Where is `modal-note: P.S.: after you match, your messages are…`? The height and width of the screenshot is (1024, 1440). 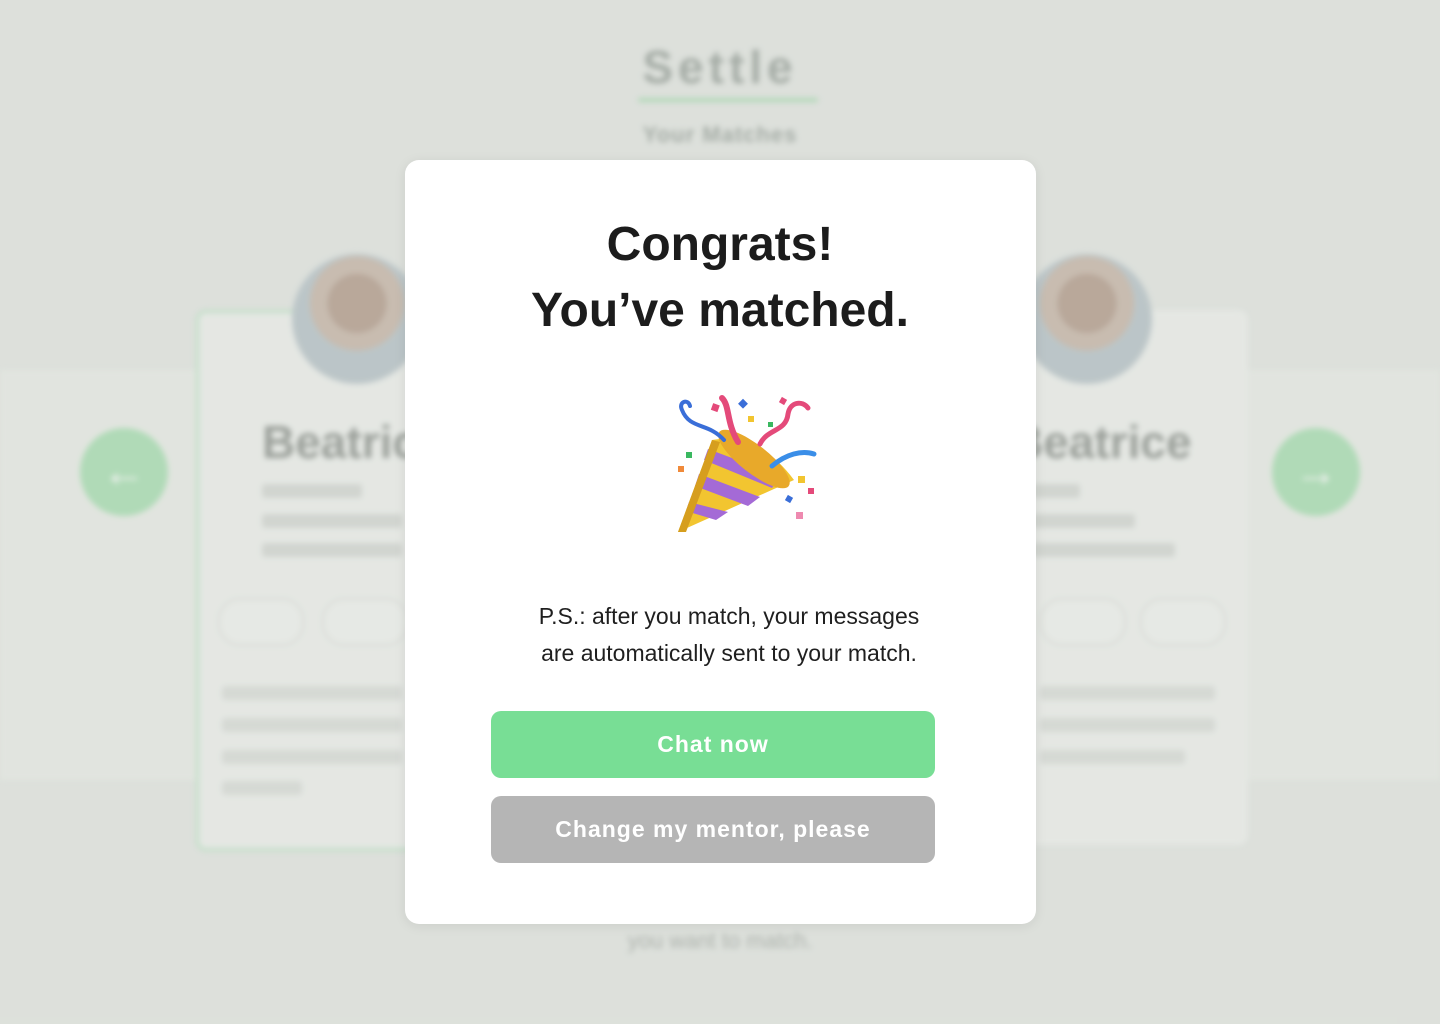 modal-note: P.S.: after you match, your messages are… is located at coordinates (720, 635).